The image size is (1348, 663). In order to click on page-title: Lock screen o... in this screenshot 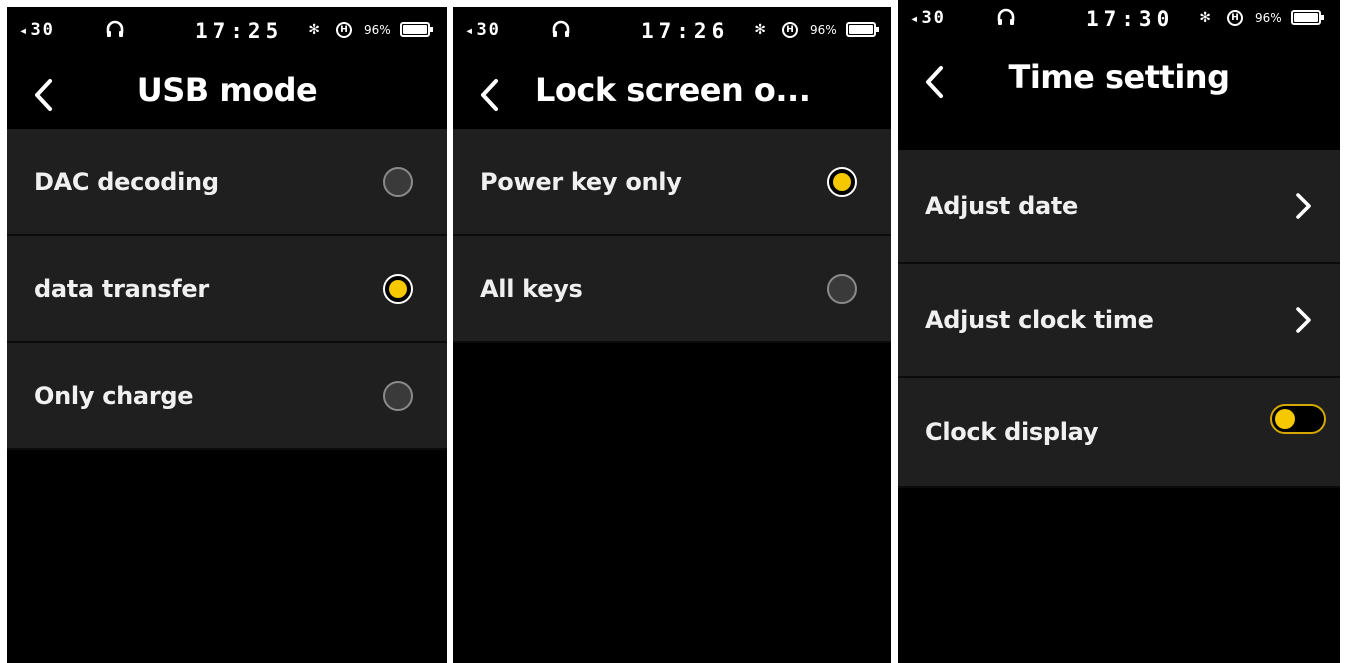, I will do `click(673, 90)`.